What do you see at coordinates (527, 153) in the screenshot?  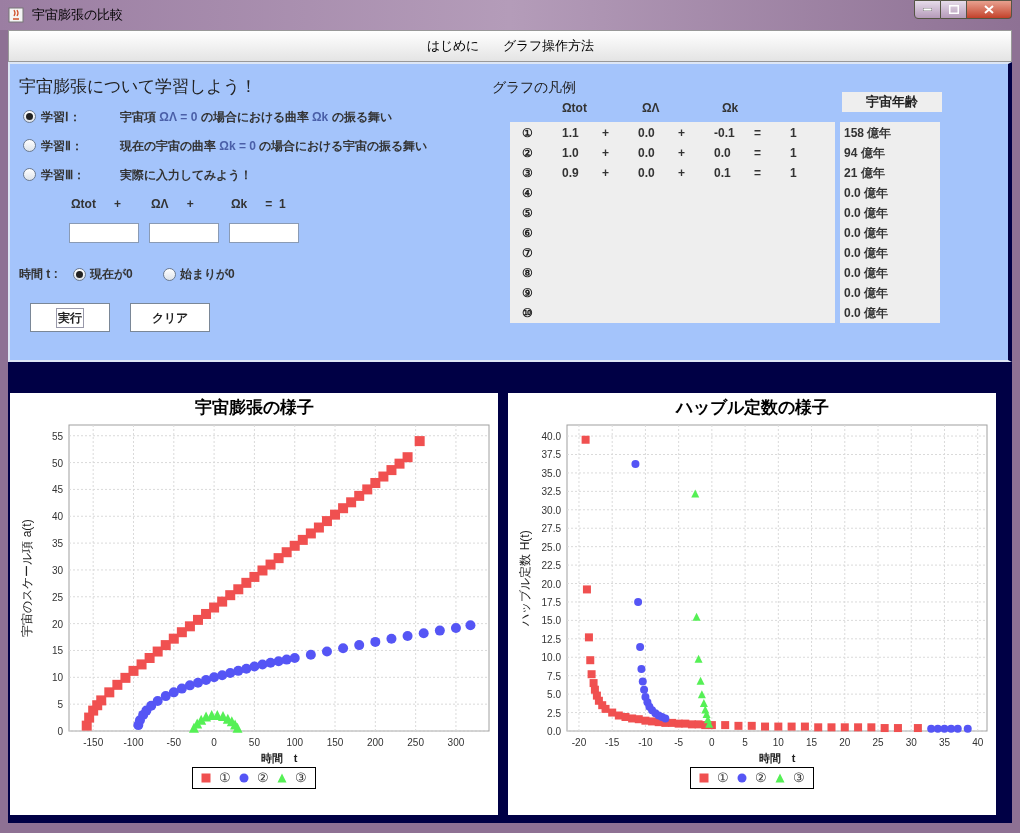 I see `row-marker: ②` at bounding box center [527, 153].